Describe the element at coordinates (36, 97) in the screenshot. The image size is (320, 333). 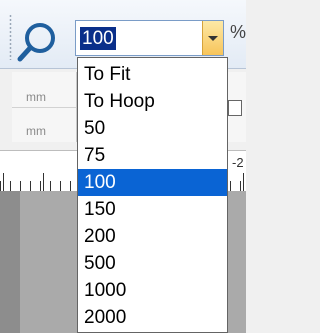
I see `unit-label-top: mm` at that location.